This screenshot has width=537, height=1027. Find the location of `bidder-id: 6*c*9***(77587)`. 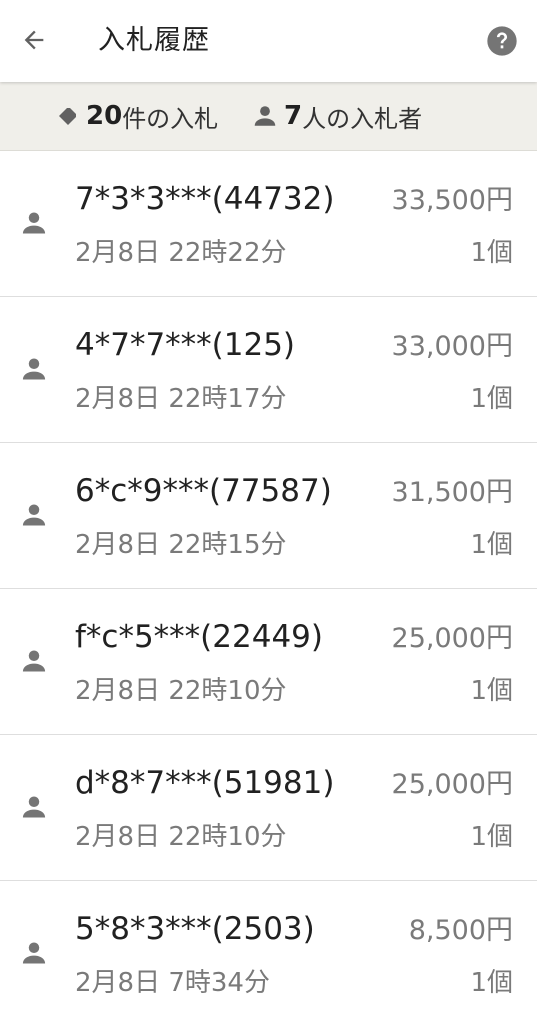

bidder-id: 6*c*9***(77587) is located at coordinates (203, 491).